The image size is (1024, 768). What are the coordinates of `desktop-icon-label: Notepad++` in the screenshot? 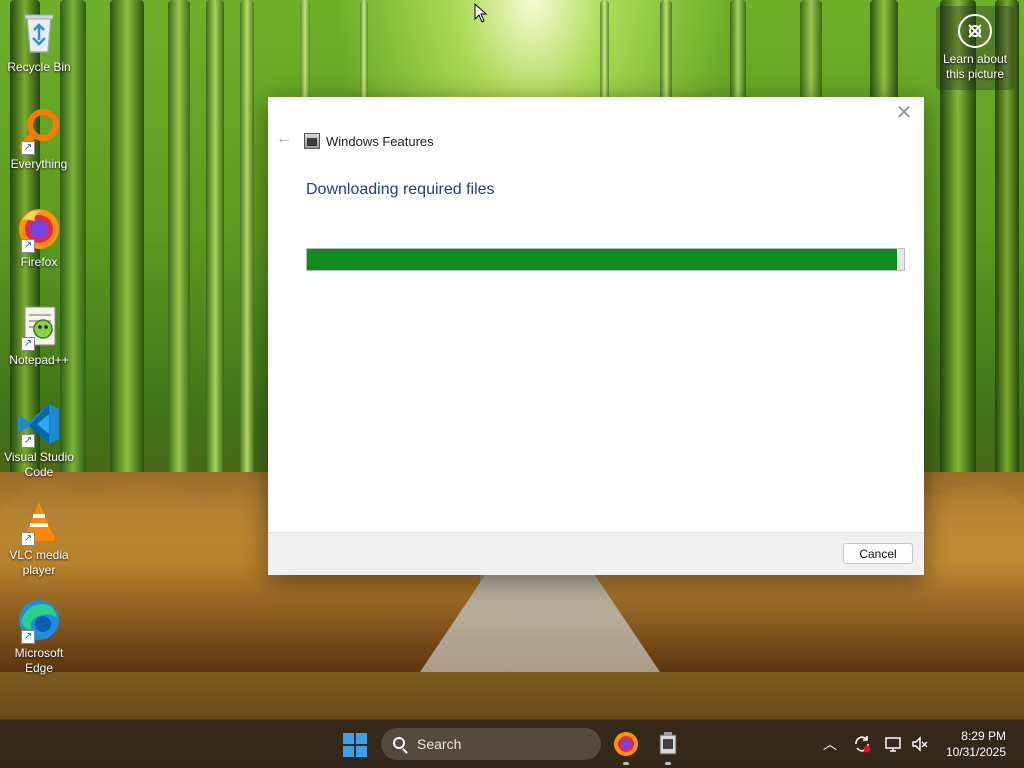 It's located at (39, 360).